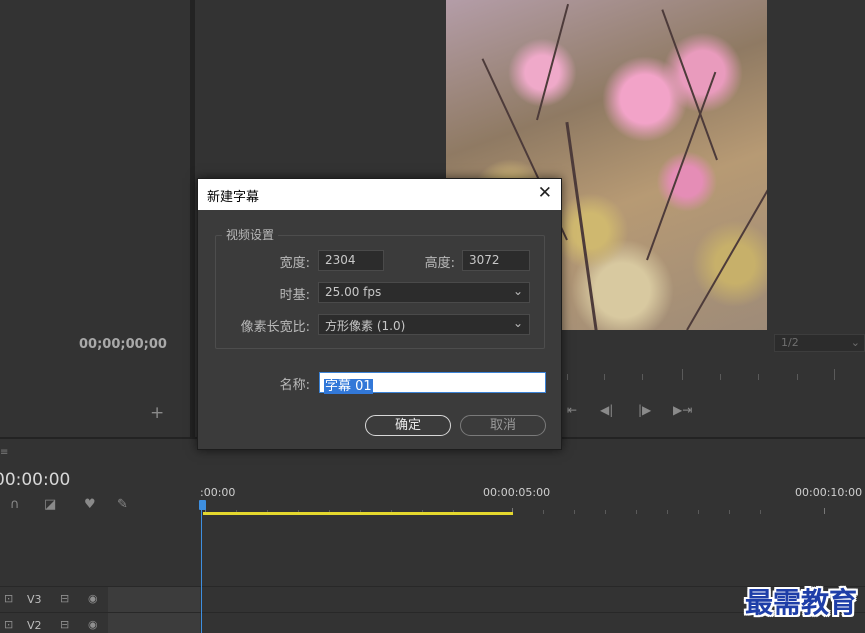  I want to click on track-label: V2, so click(34, 625).